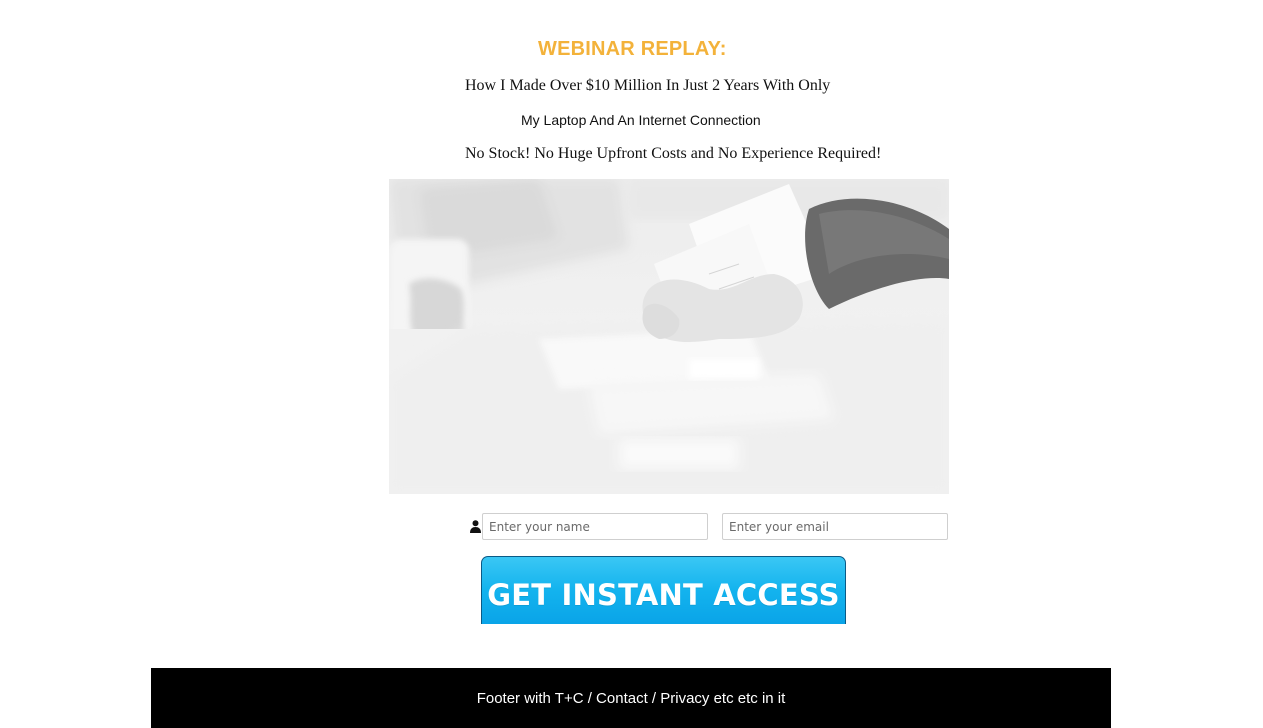 This screenshot has height=728, width=1263. Describe the element at coordinates (595, 526) in the screenshot. I see `name-input` at that location.